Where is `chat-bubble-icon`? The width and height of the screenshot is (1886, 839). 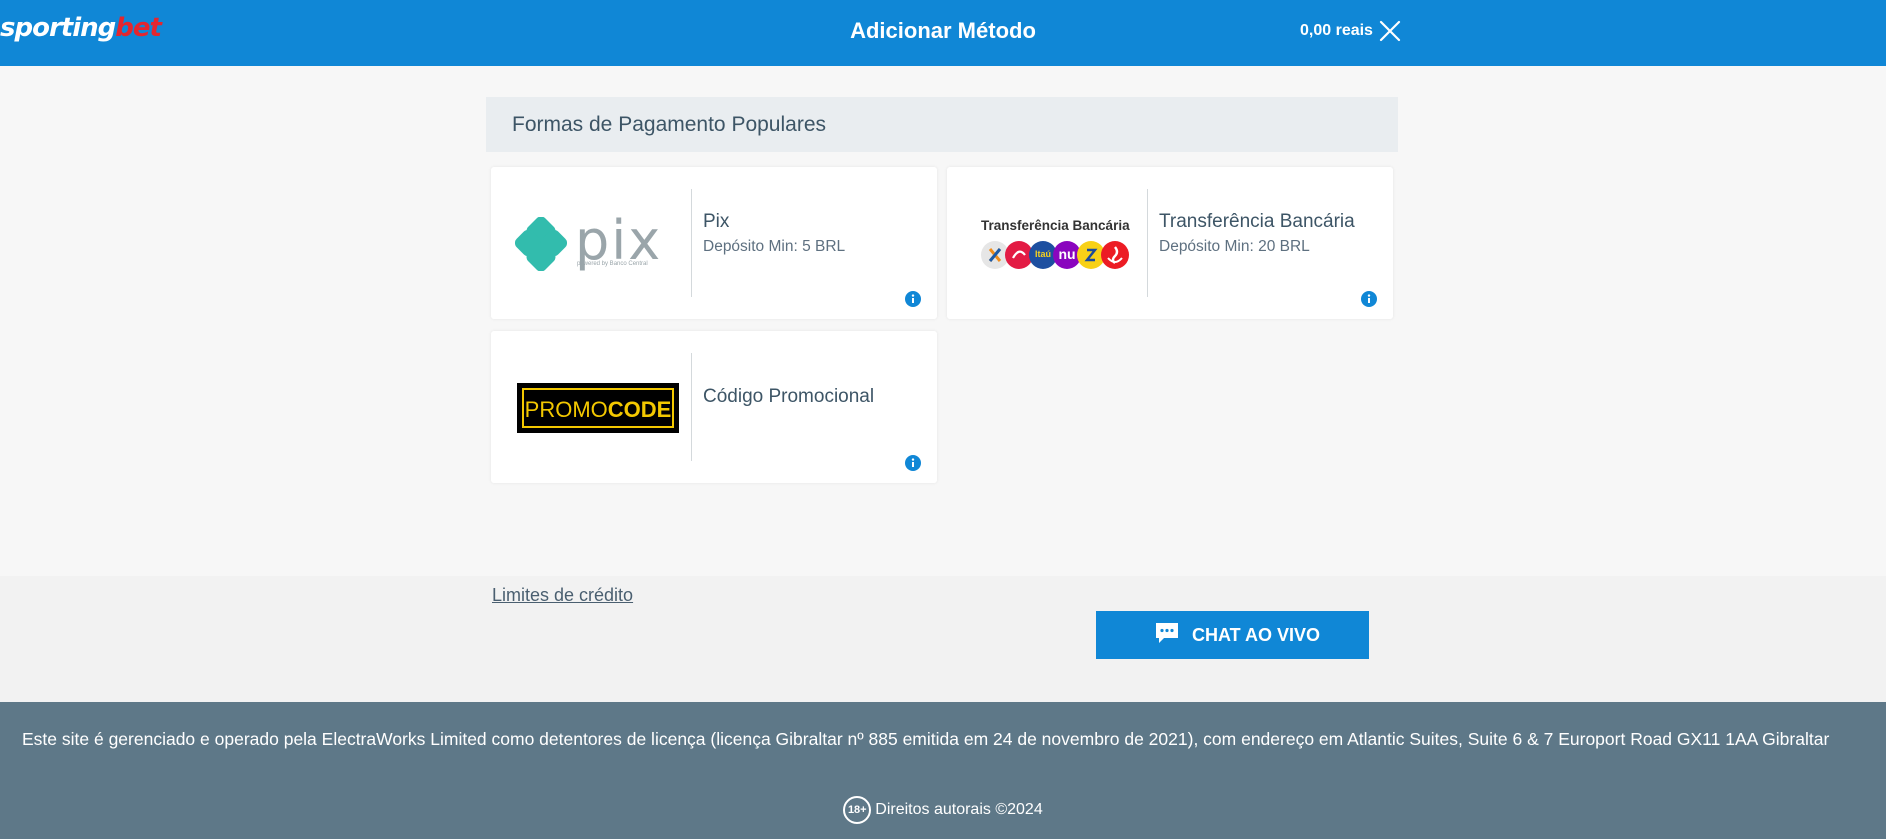 chat-bubble-icon is located at coordinates (1167, 633).